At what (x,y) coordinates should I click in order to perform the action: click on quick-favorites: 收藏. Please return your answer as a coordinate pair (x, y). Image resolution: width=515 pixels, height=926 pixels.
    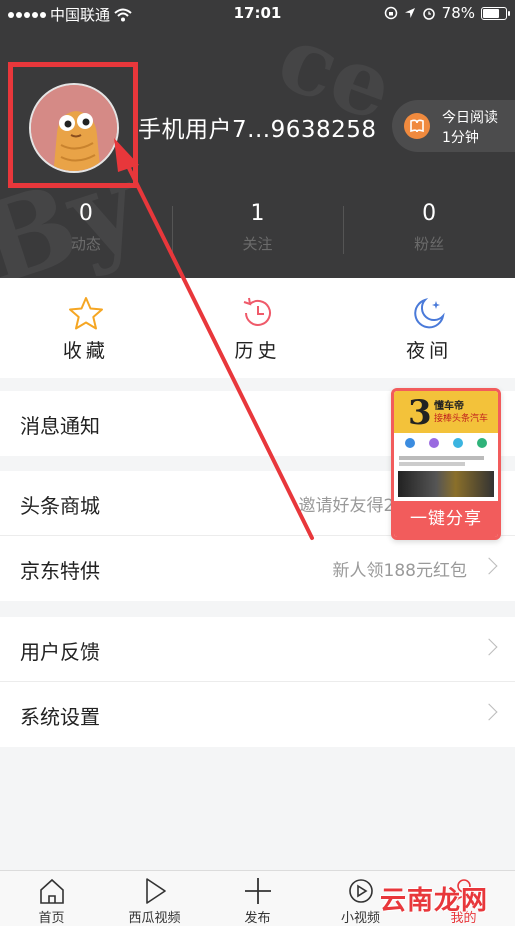
    Looking at the image, I should click on (86, 328).